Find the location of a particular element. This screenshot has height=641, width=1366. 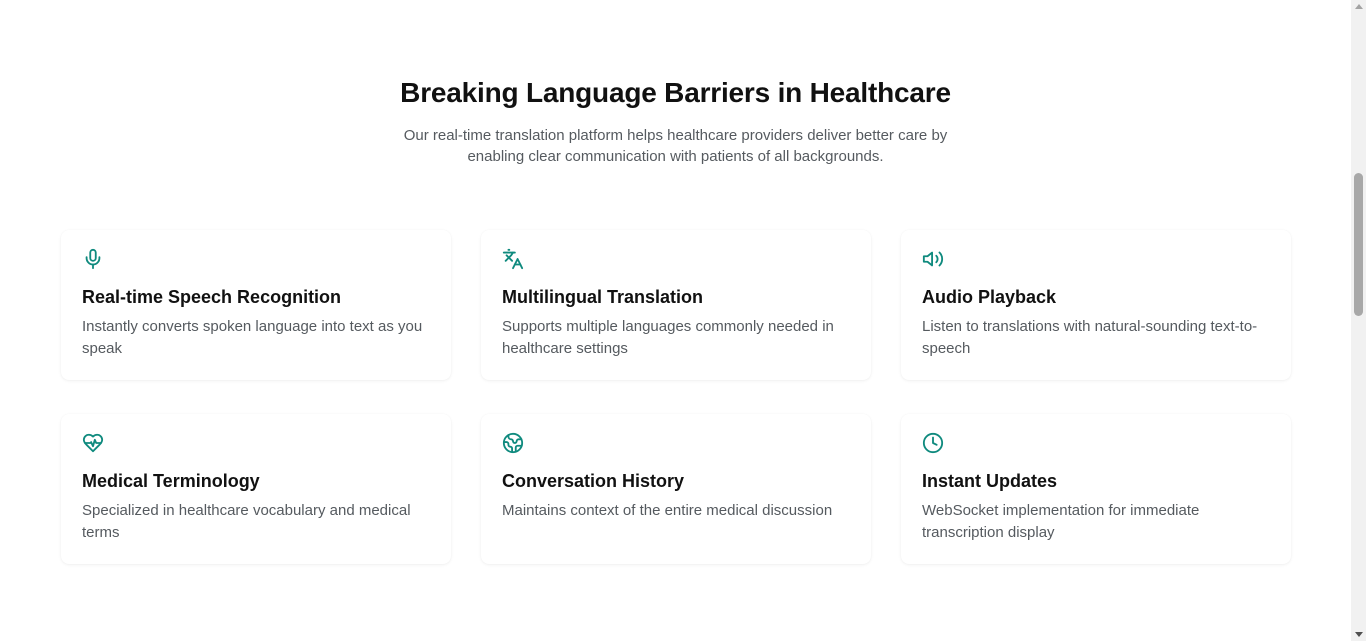

feature-title: Real-time Speech Recognition is located at coordinates (212, 297).